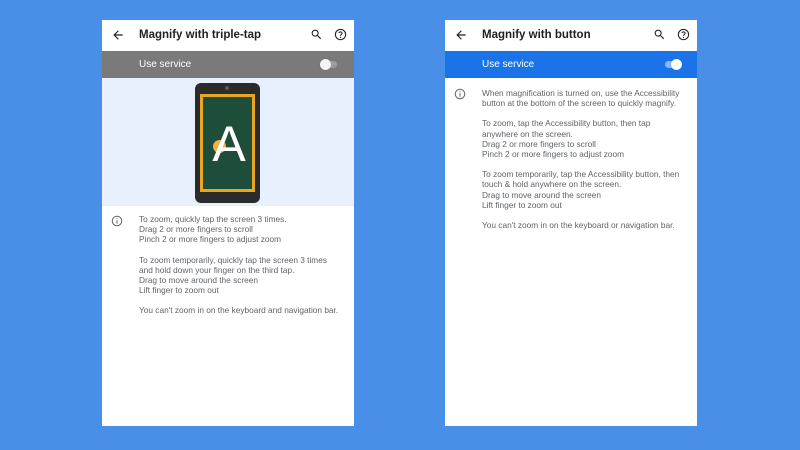 The image size is (800, 450). I want to click on app-bar: Magnify with button, so click(571, 35).